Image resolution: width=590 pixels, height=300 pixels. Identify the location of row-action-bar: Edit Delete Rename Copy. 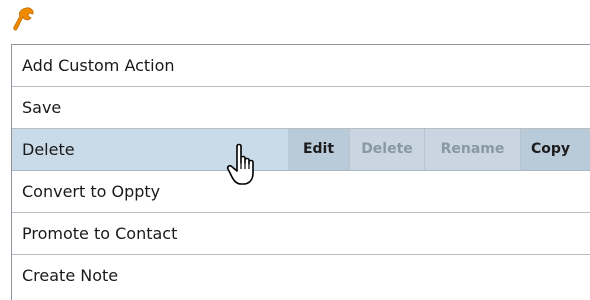
(439, 149).